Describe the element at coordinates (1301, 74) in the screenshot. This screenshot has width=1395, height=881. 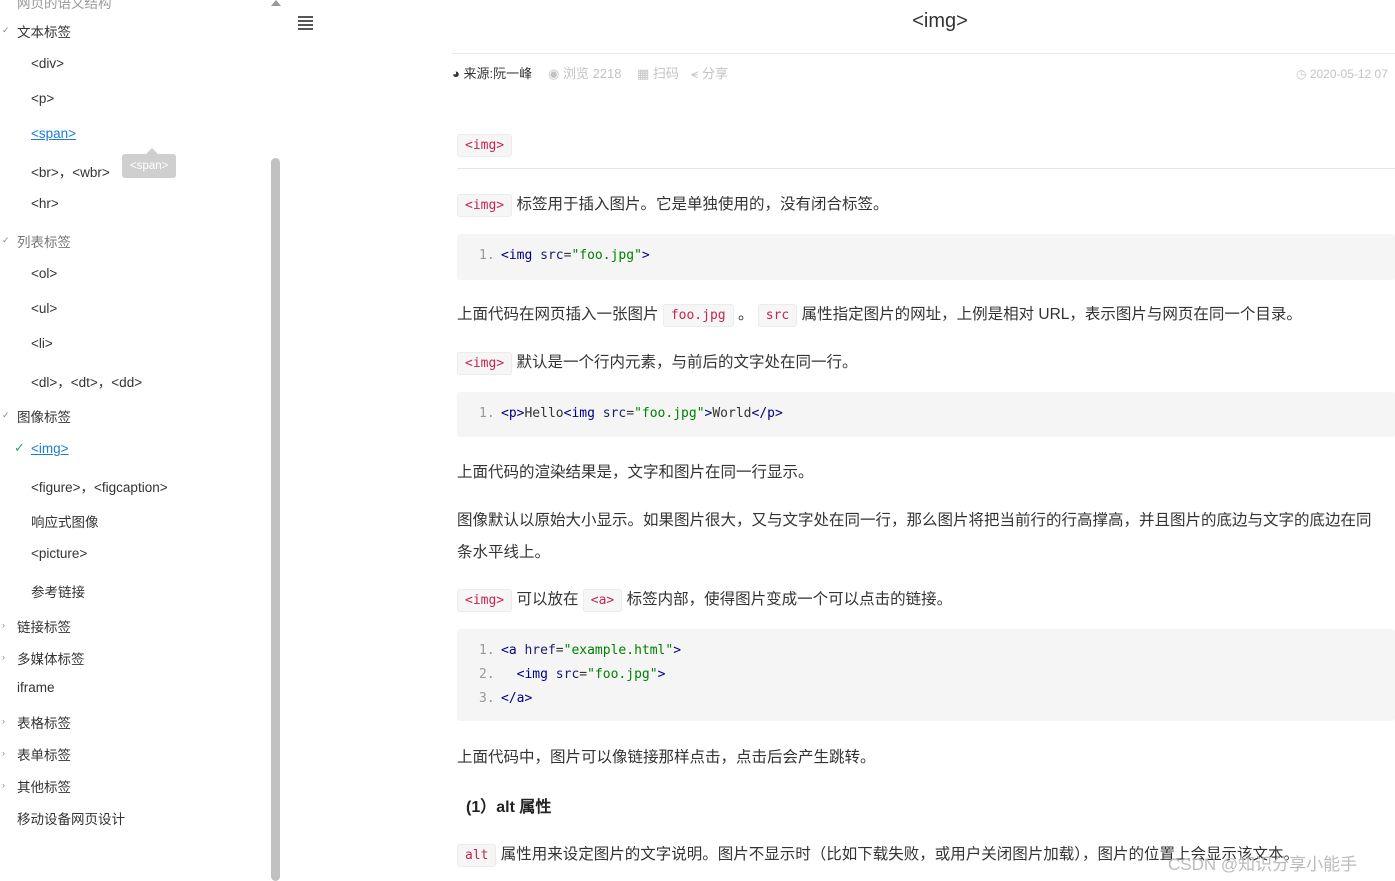
I see `clock-icon: ◷` at that location.